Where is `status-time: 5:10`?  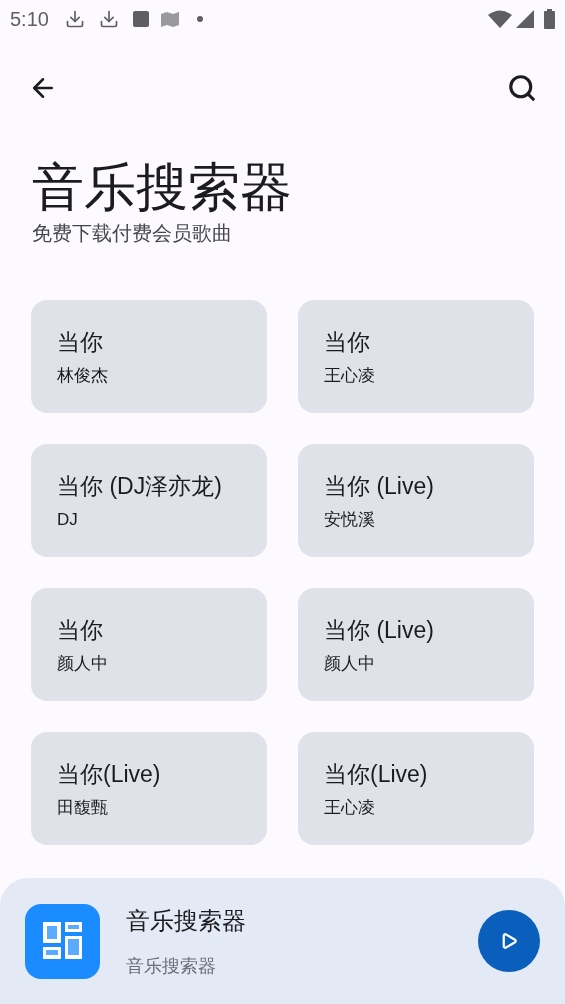
status-time: 5:10 is located at coordinates (29, 19).